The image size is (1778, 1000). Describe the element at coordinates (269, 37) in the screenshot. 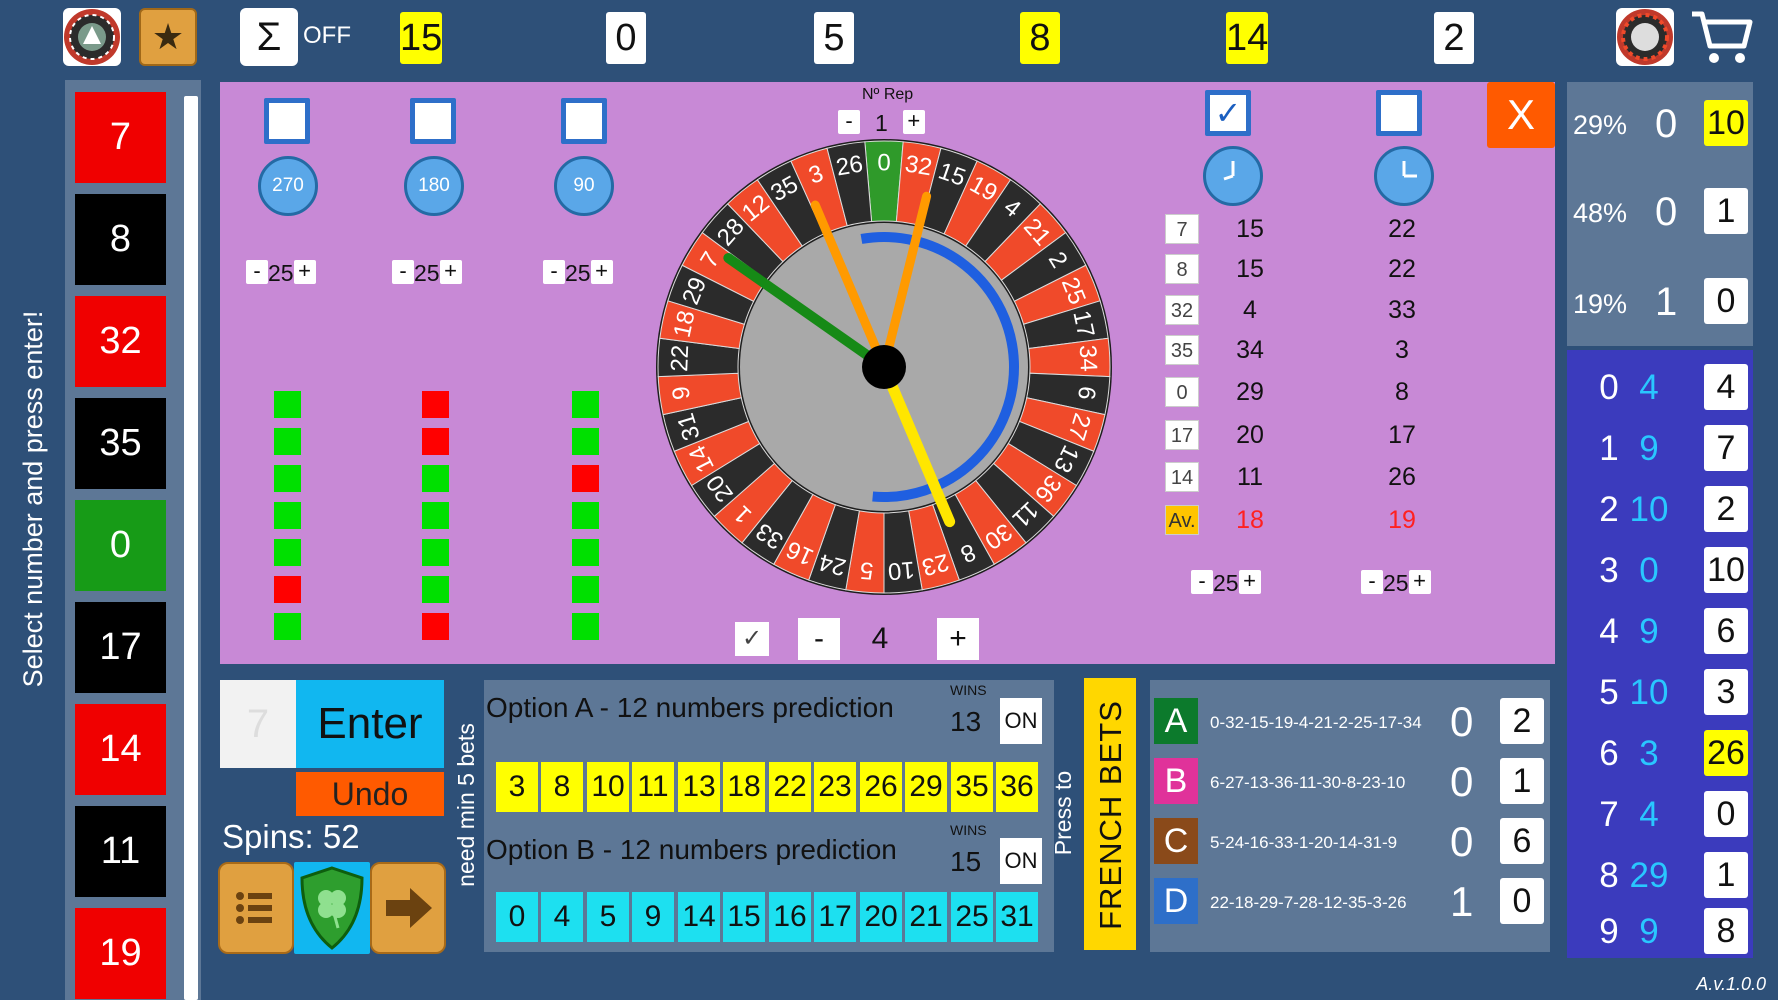

I see `sum-toggle-button: Σ` at that location.